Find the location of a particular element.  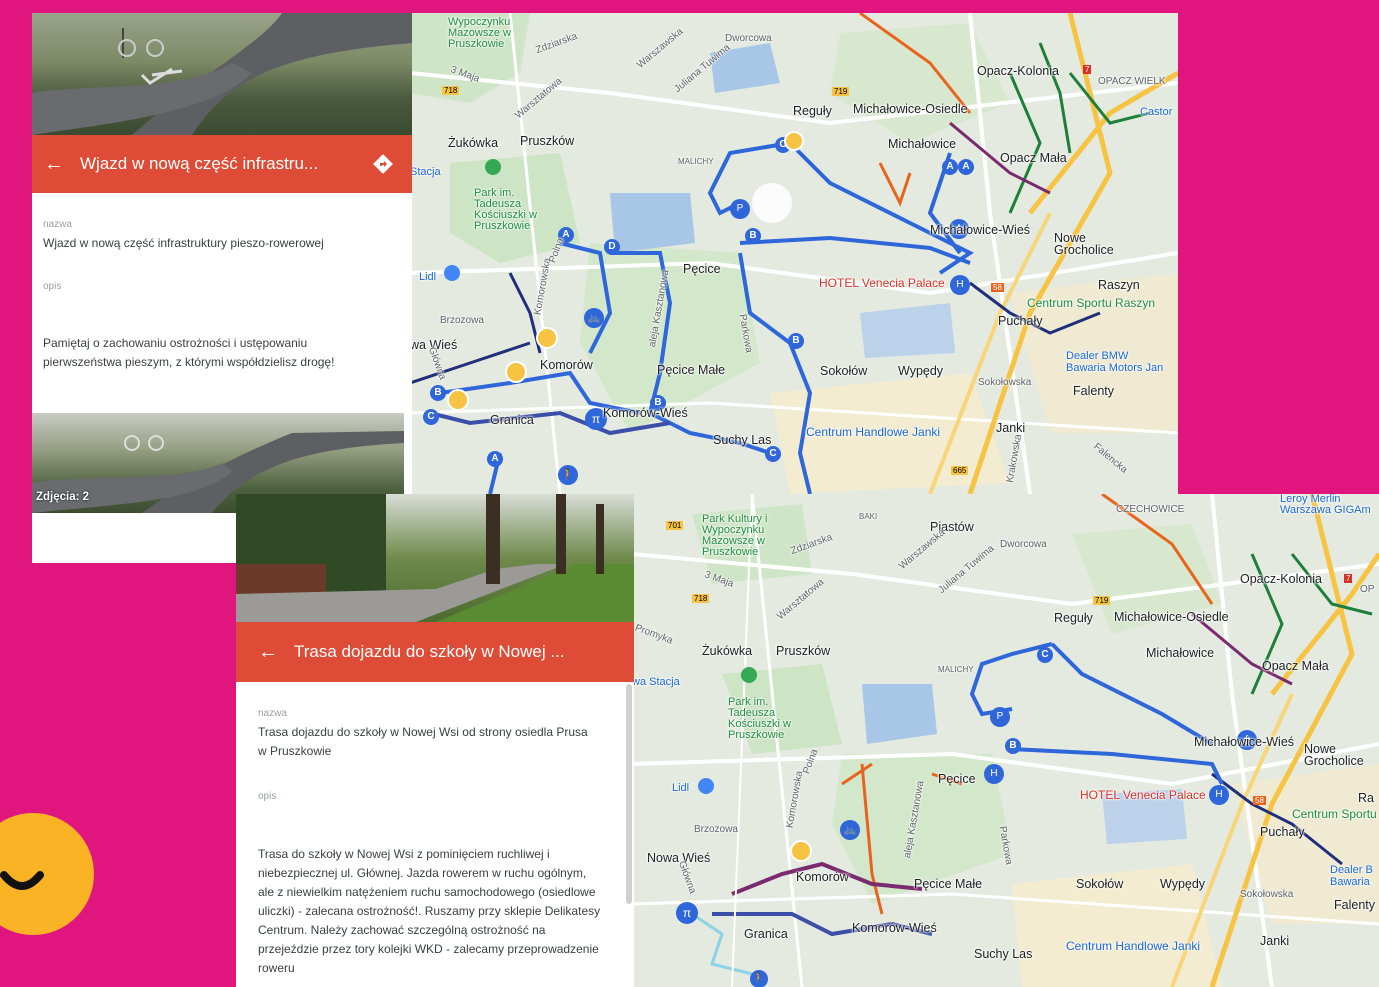

map-label-centrum-sportu: Centrum Sportu Raszyn is located at coordinates (1091, 303).